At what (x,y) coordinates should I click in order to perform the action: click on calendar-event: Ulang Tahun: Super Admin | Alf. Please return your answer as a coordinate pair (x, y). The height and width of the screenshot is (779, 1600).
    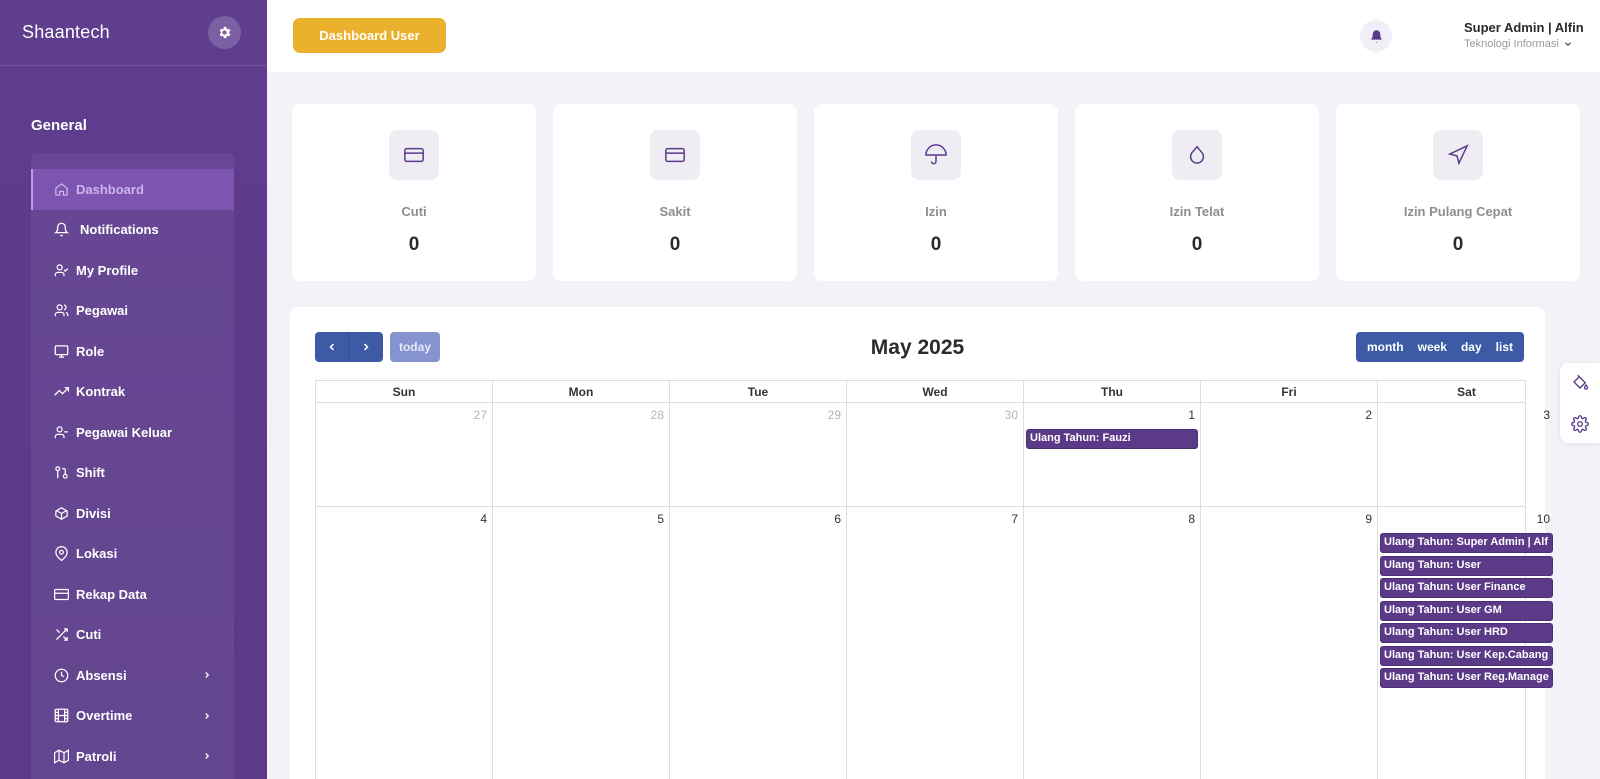
    Looking at the image, I should click on (1466, 543).